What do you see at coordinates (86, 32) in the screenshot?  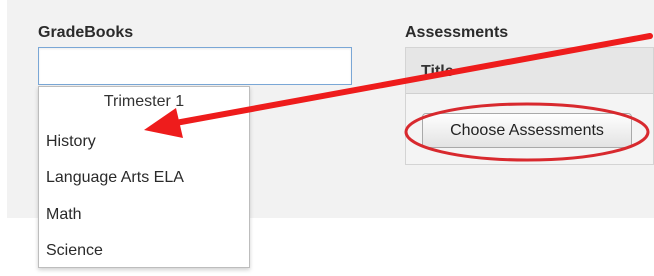 I see `gradebooks-label: GradeBooks` at bounding box center [86, 32].